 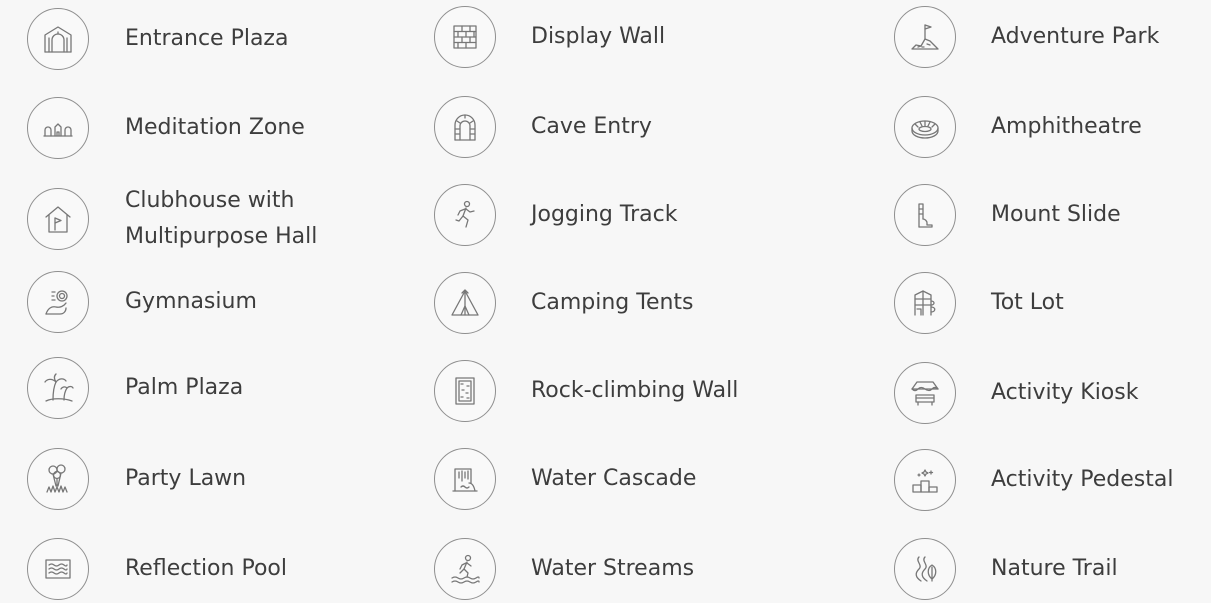 What do you see at coordinates (465, 303) in the screenshot?
I see `tent-icon` at bounding box center [465, 303].